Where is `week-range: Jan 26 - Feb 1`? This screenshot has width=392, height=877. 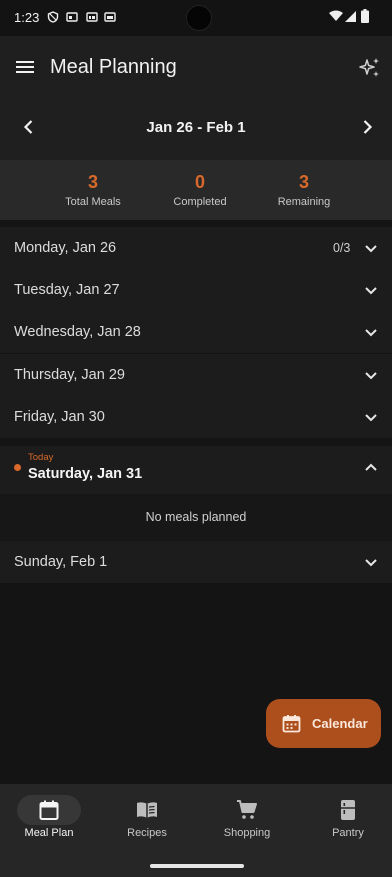
week-range: Jan 26 - Feb 1 is located at coordinates (196, 127).